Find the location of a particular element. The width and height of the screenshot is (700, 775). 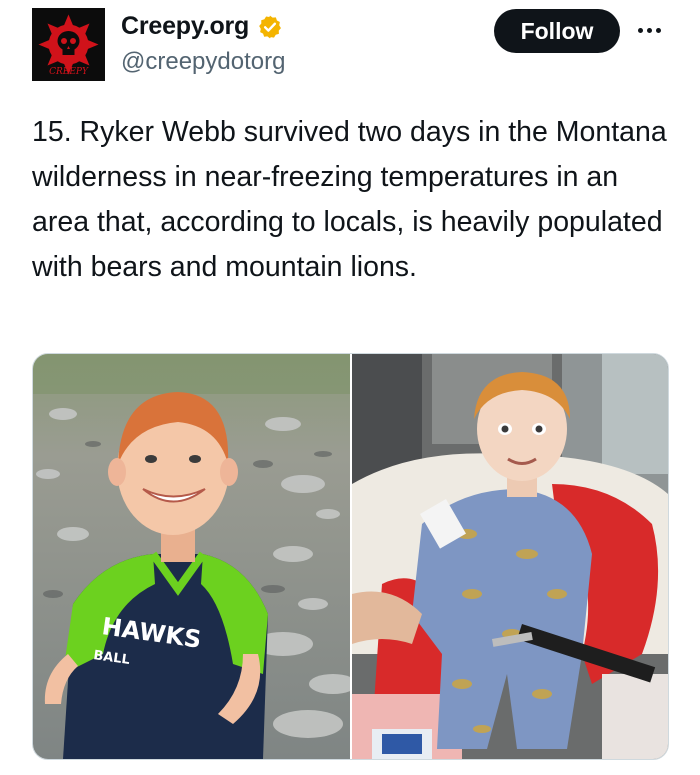

author-avatar: CREEPY is located at coordinates (68, 44).